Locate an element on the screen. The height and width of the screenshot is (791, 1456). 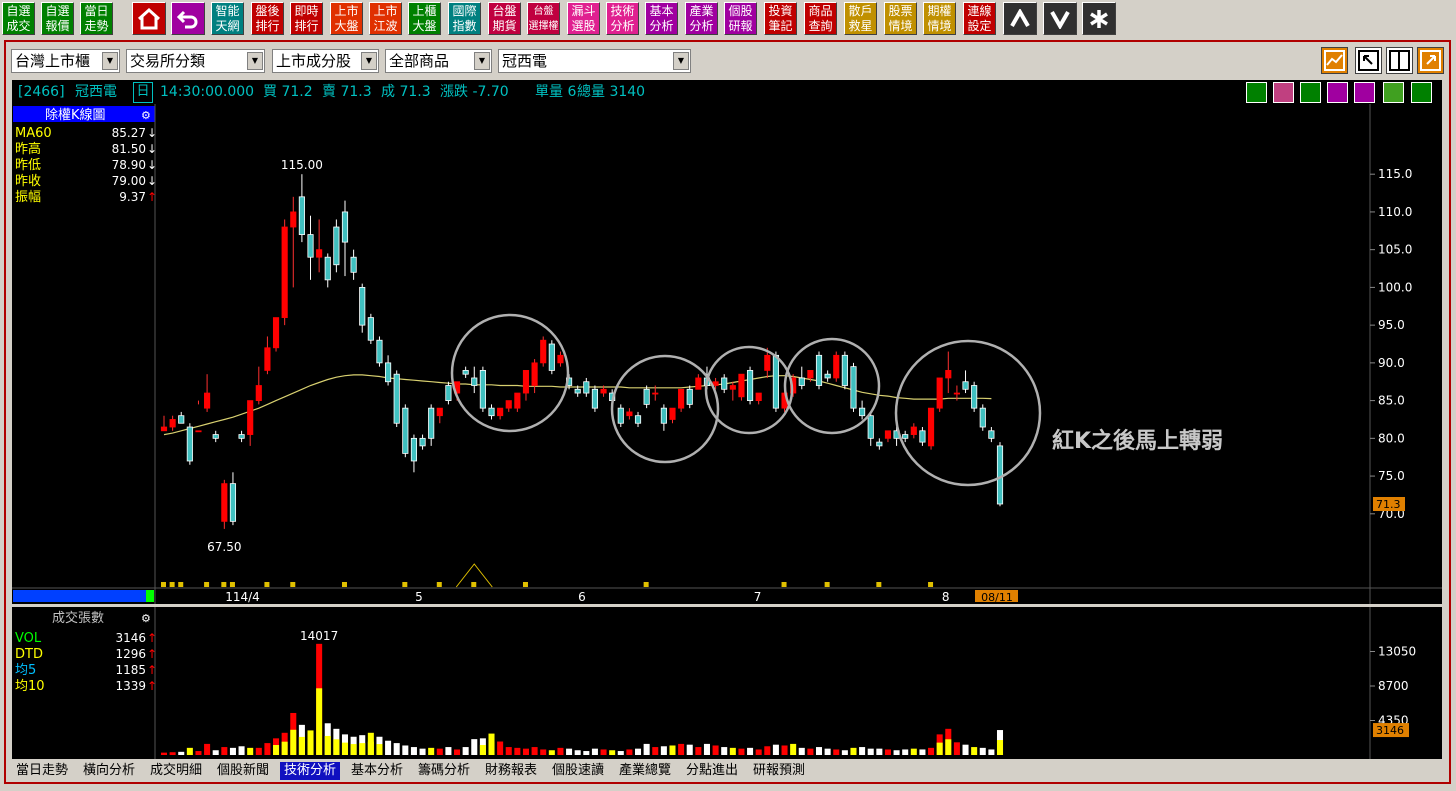
vol-stat-value: 3146 is located at coordinates (130, 638).